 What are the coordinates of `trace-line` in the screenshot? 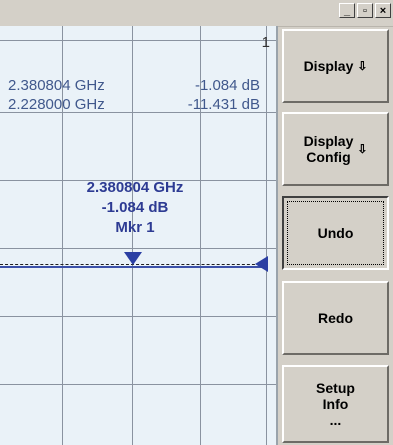 It's located at (131, 267).